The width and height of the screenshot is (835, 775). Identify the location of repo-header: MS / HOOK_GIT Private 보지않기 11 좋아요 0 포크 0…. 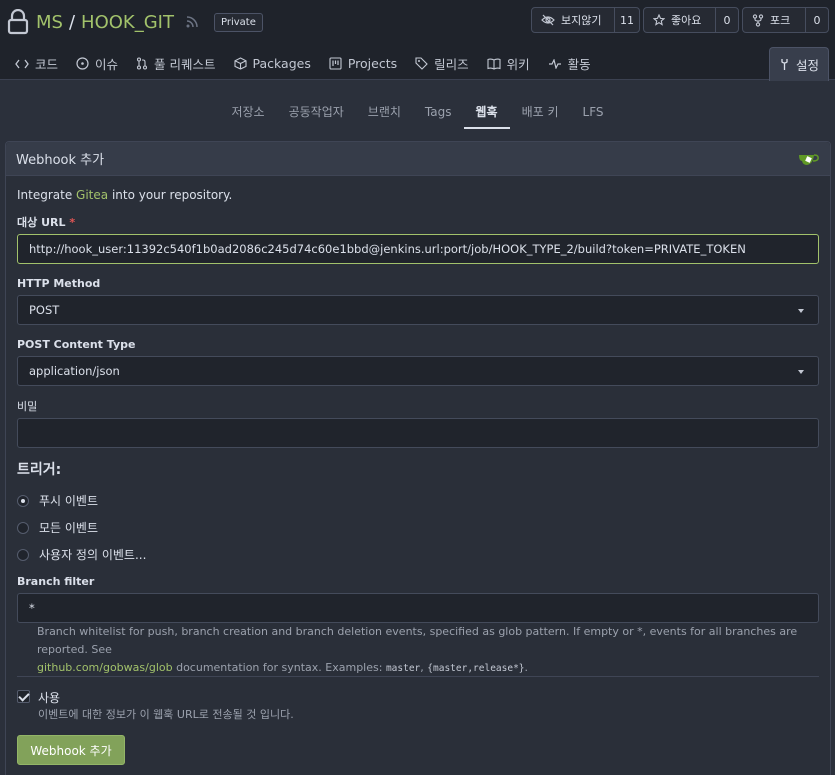
(417, 40).